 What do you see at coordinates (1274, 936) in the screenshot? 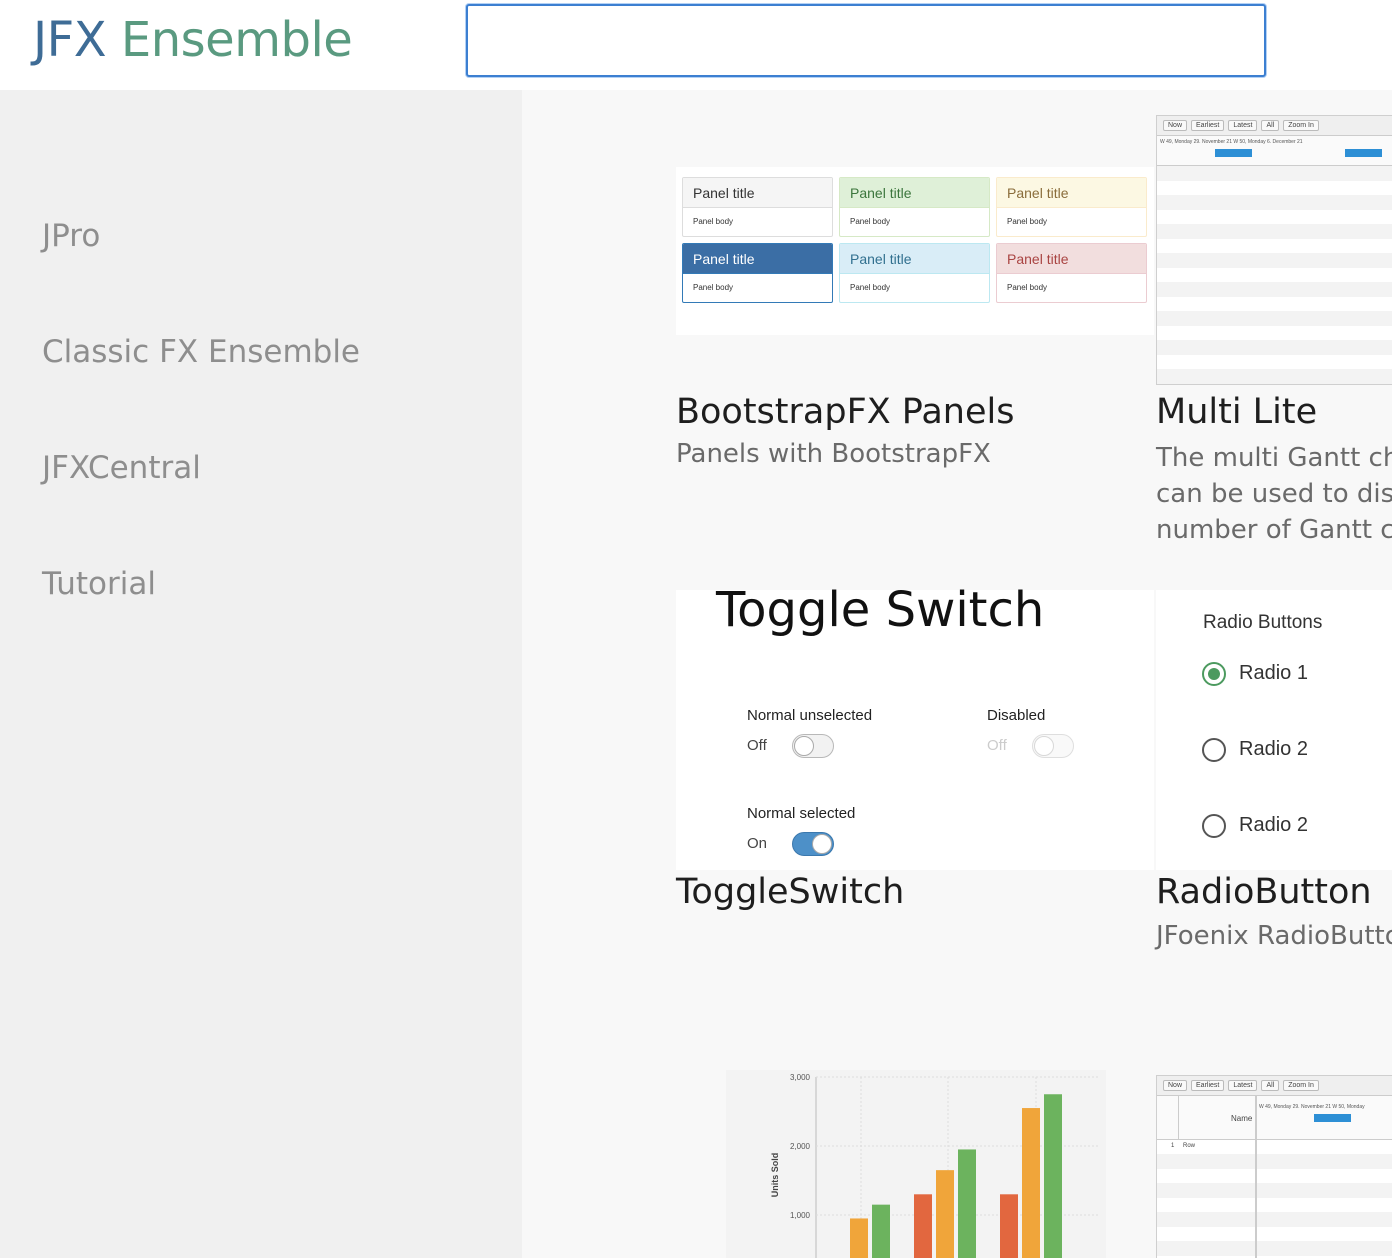
I see `card-desc-radiobutton: JFoenix RadioButto` at bounding box center [1274, 936].